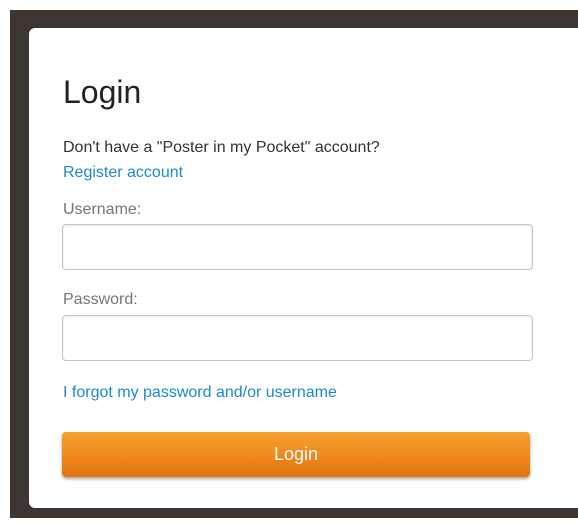  What do you see at coordinates (102, 92) in the screenshot?
I see `page-title: Login` at bounding box center [102, 92].